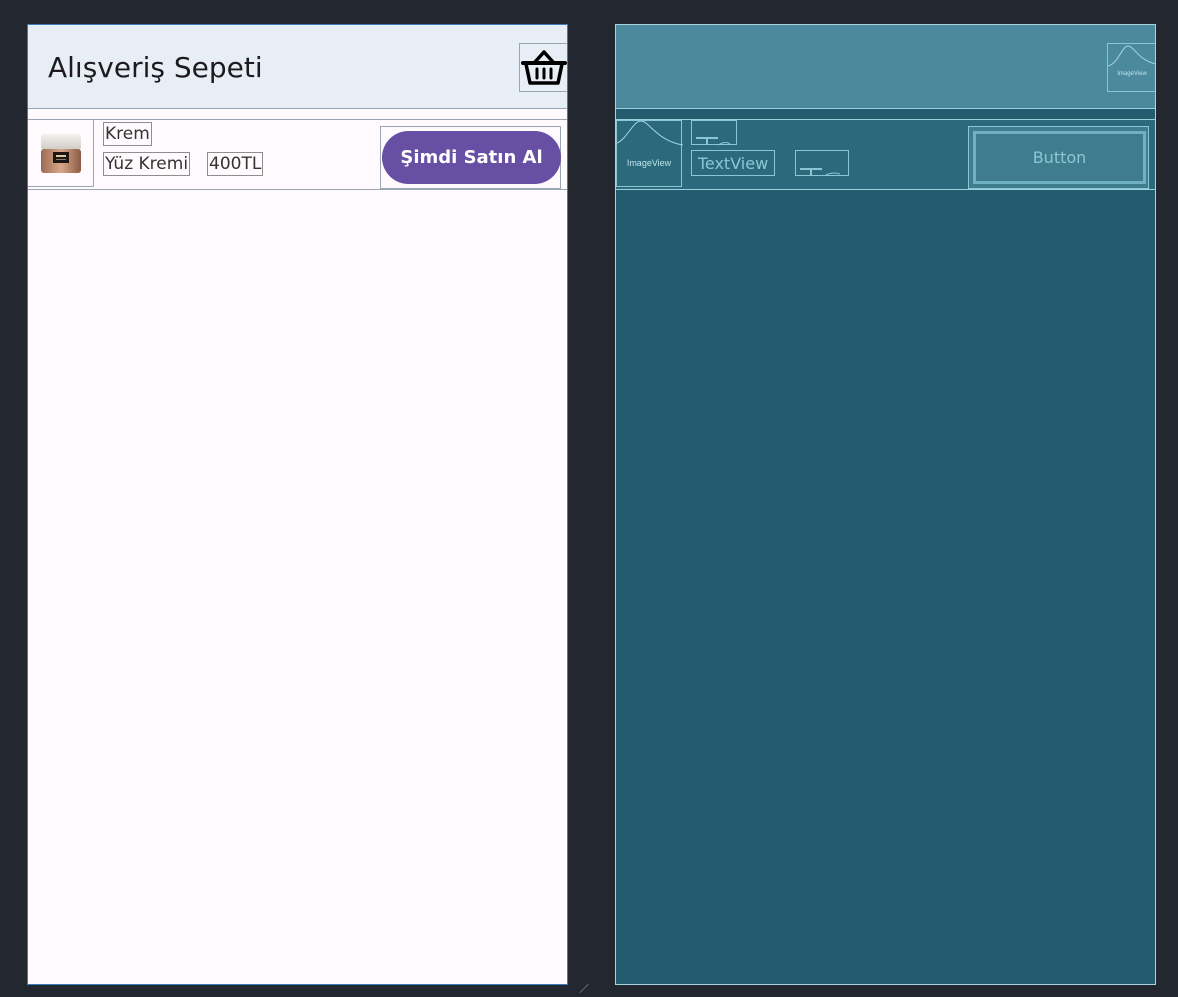 The width and height of the screenshot is (1178, 997). Describe the element at coordinates (885, 67) in the screenshot. I see `blueprint-toolbar: ImageView` at that location.